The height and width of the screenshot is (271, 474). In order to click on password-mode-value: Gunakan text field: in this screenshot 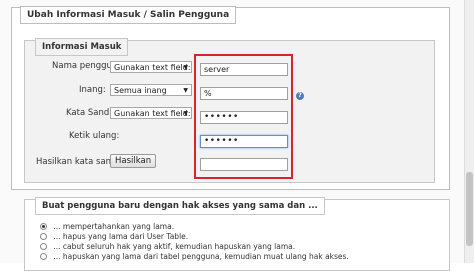, I will do `click(152, 113)`.